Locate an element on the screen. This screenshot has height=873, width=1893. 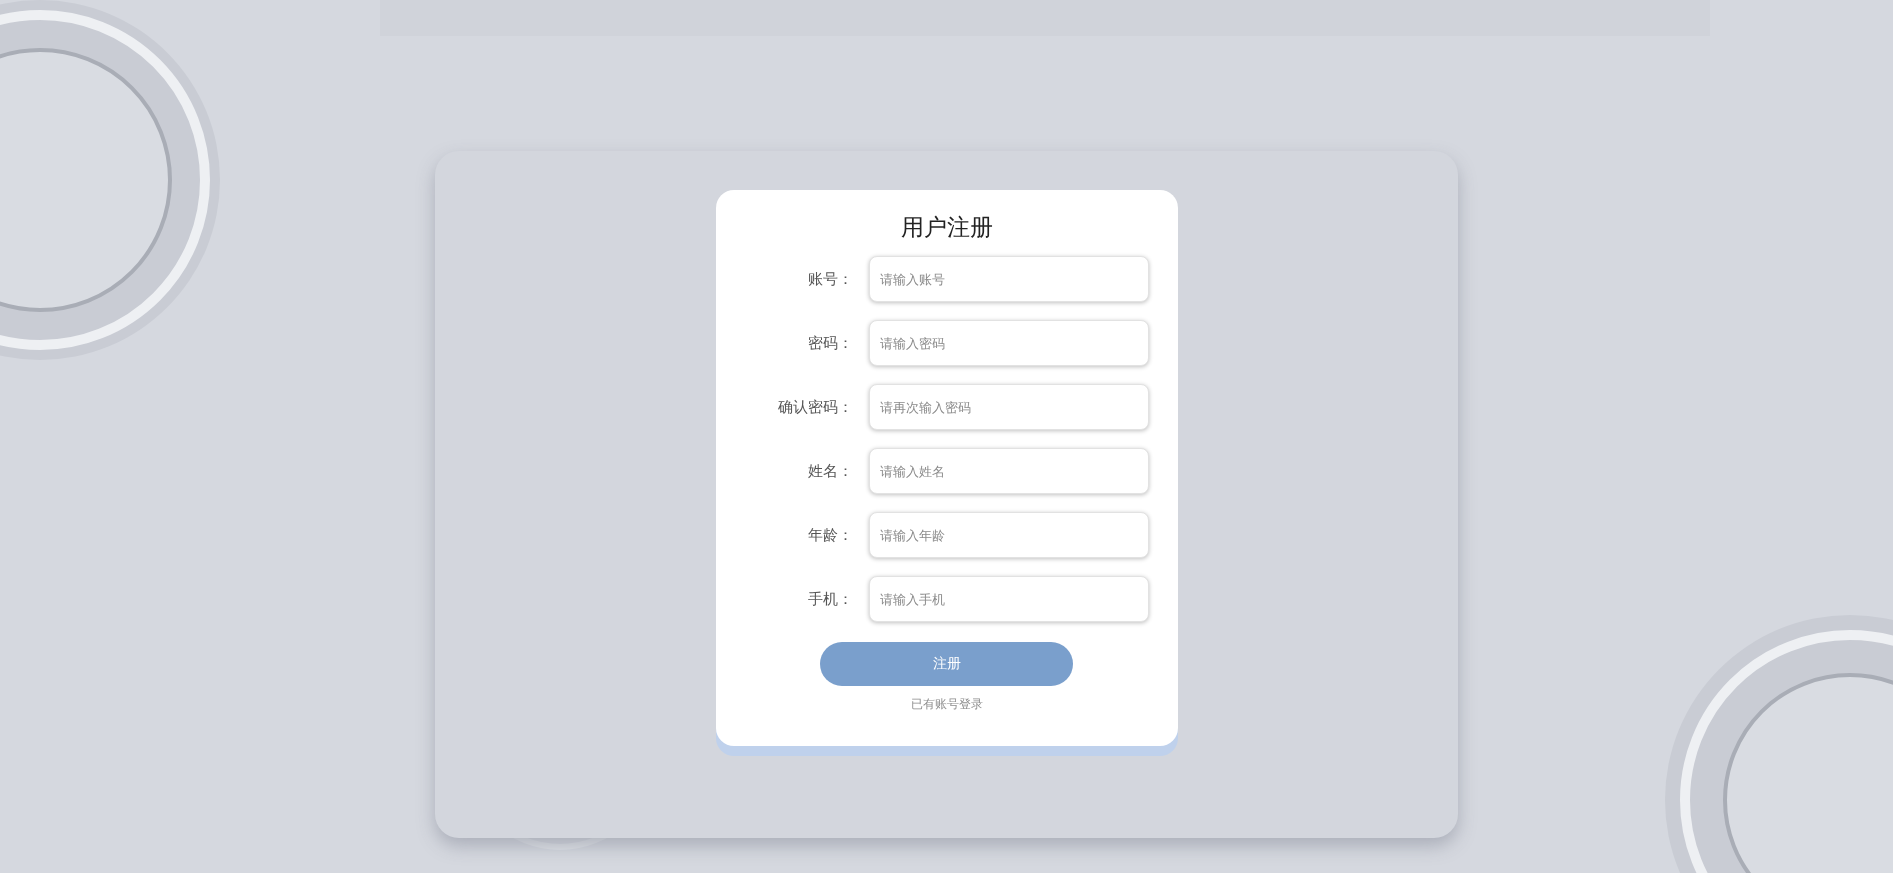
form-title: 用户注册 is located at coordinates (946, 227).